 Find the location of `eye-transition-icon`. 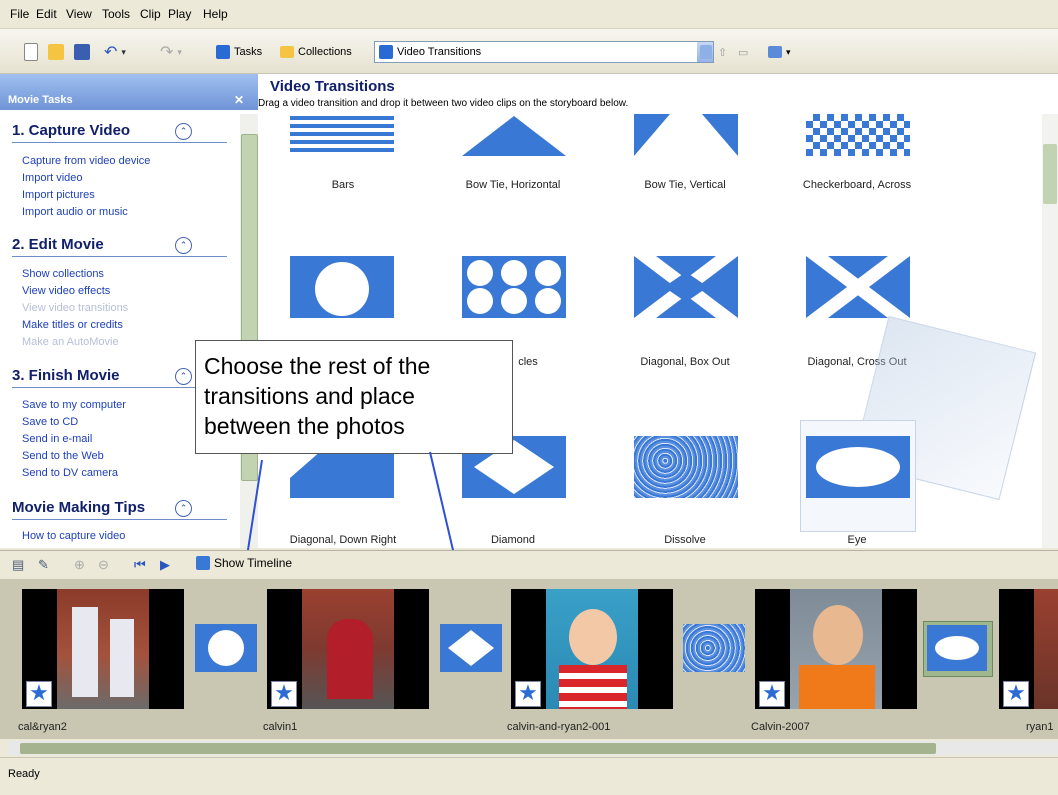

eye-transition-icon is located at coordinates (957, 648).